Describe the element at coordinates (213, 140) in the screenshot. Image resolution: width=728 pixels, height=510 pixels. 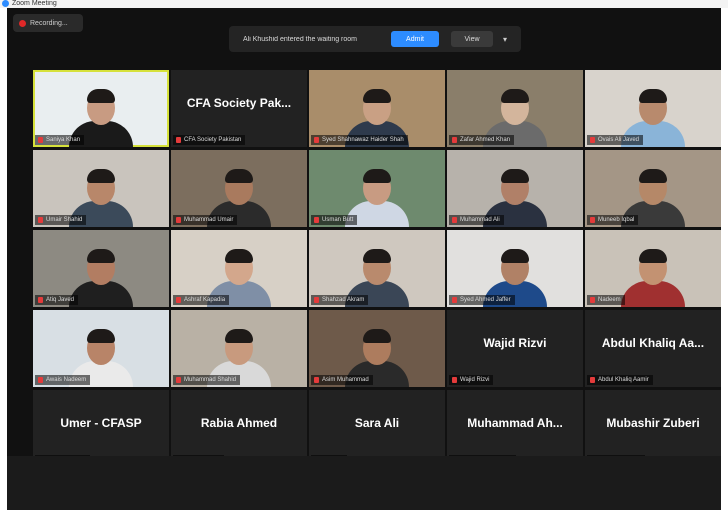
I see `participant-name: CFA Society Pakistan` at that location.